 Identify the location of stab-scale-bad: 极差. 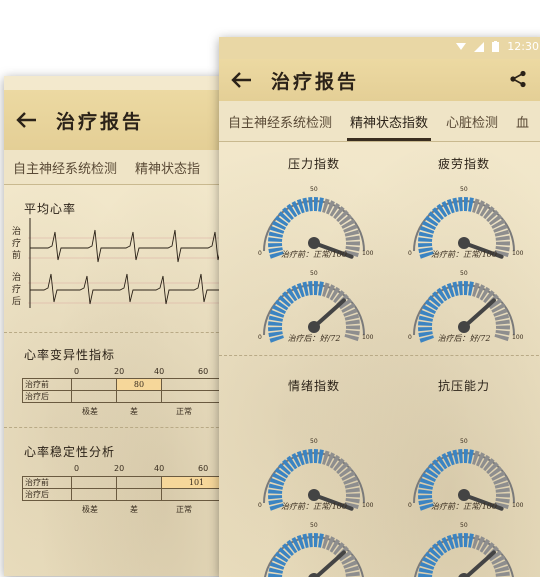
(90, 509).